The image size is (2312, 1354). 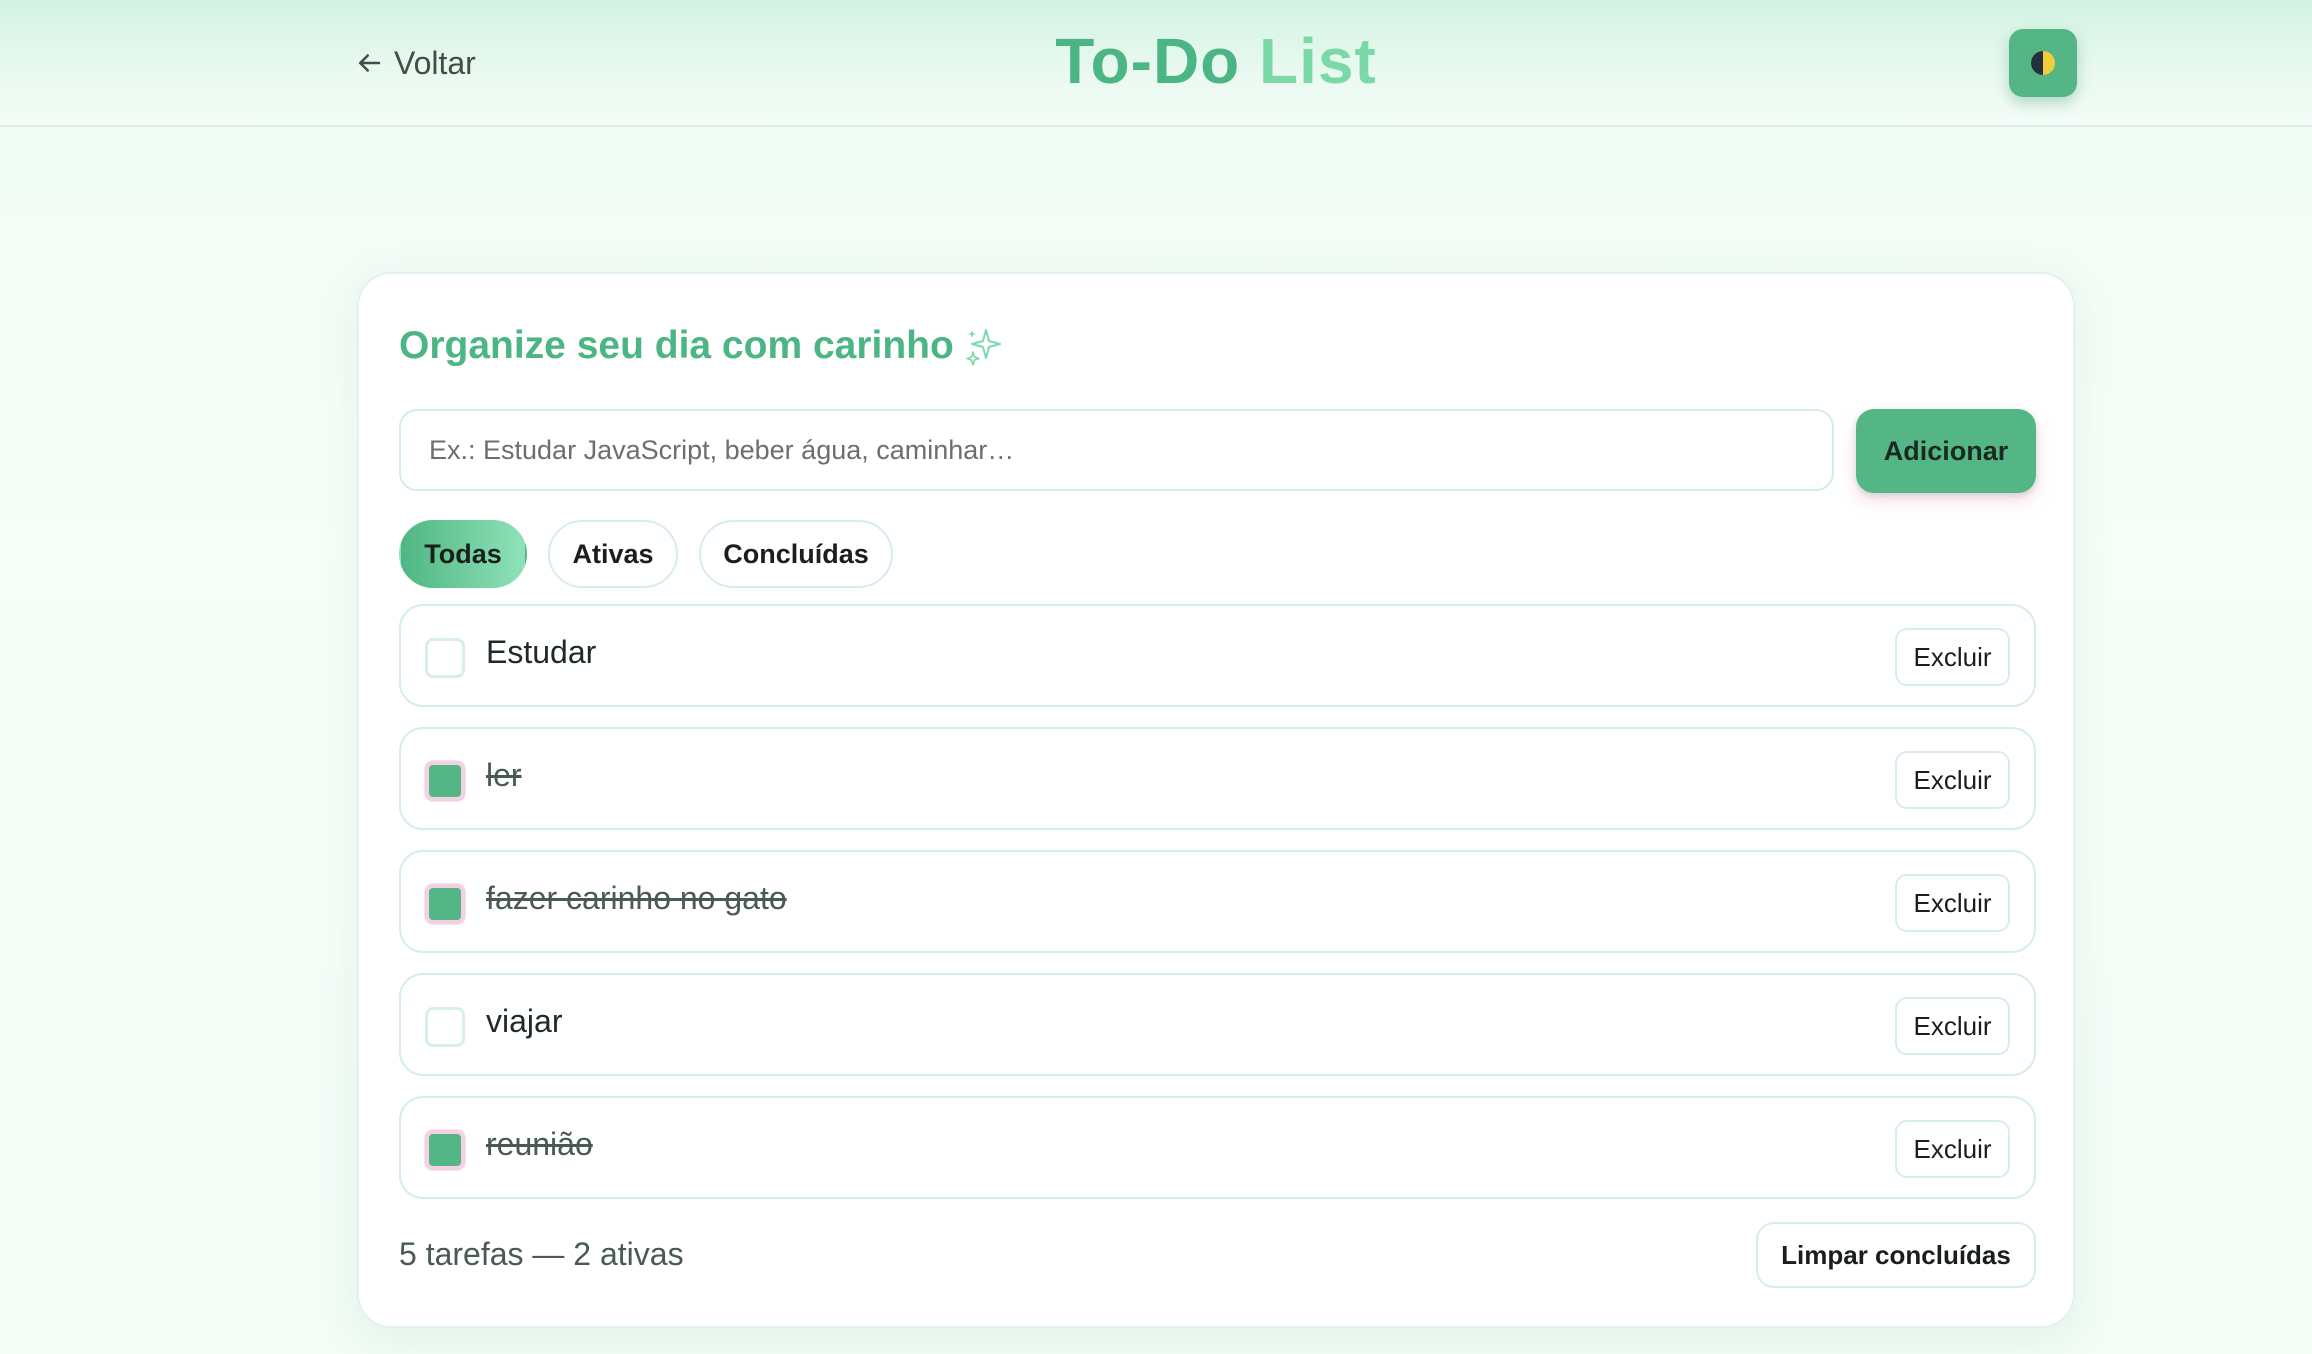 I want to click on card-subtitle: Organize seu dia com carinho, so click(x=701, y=346).